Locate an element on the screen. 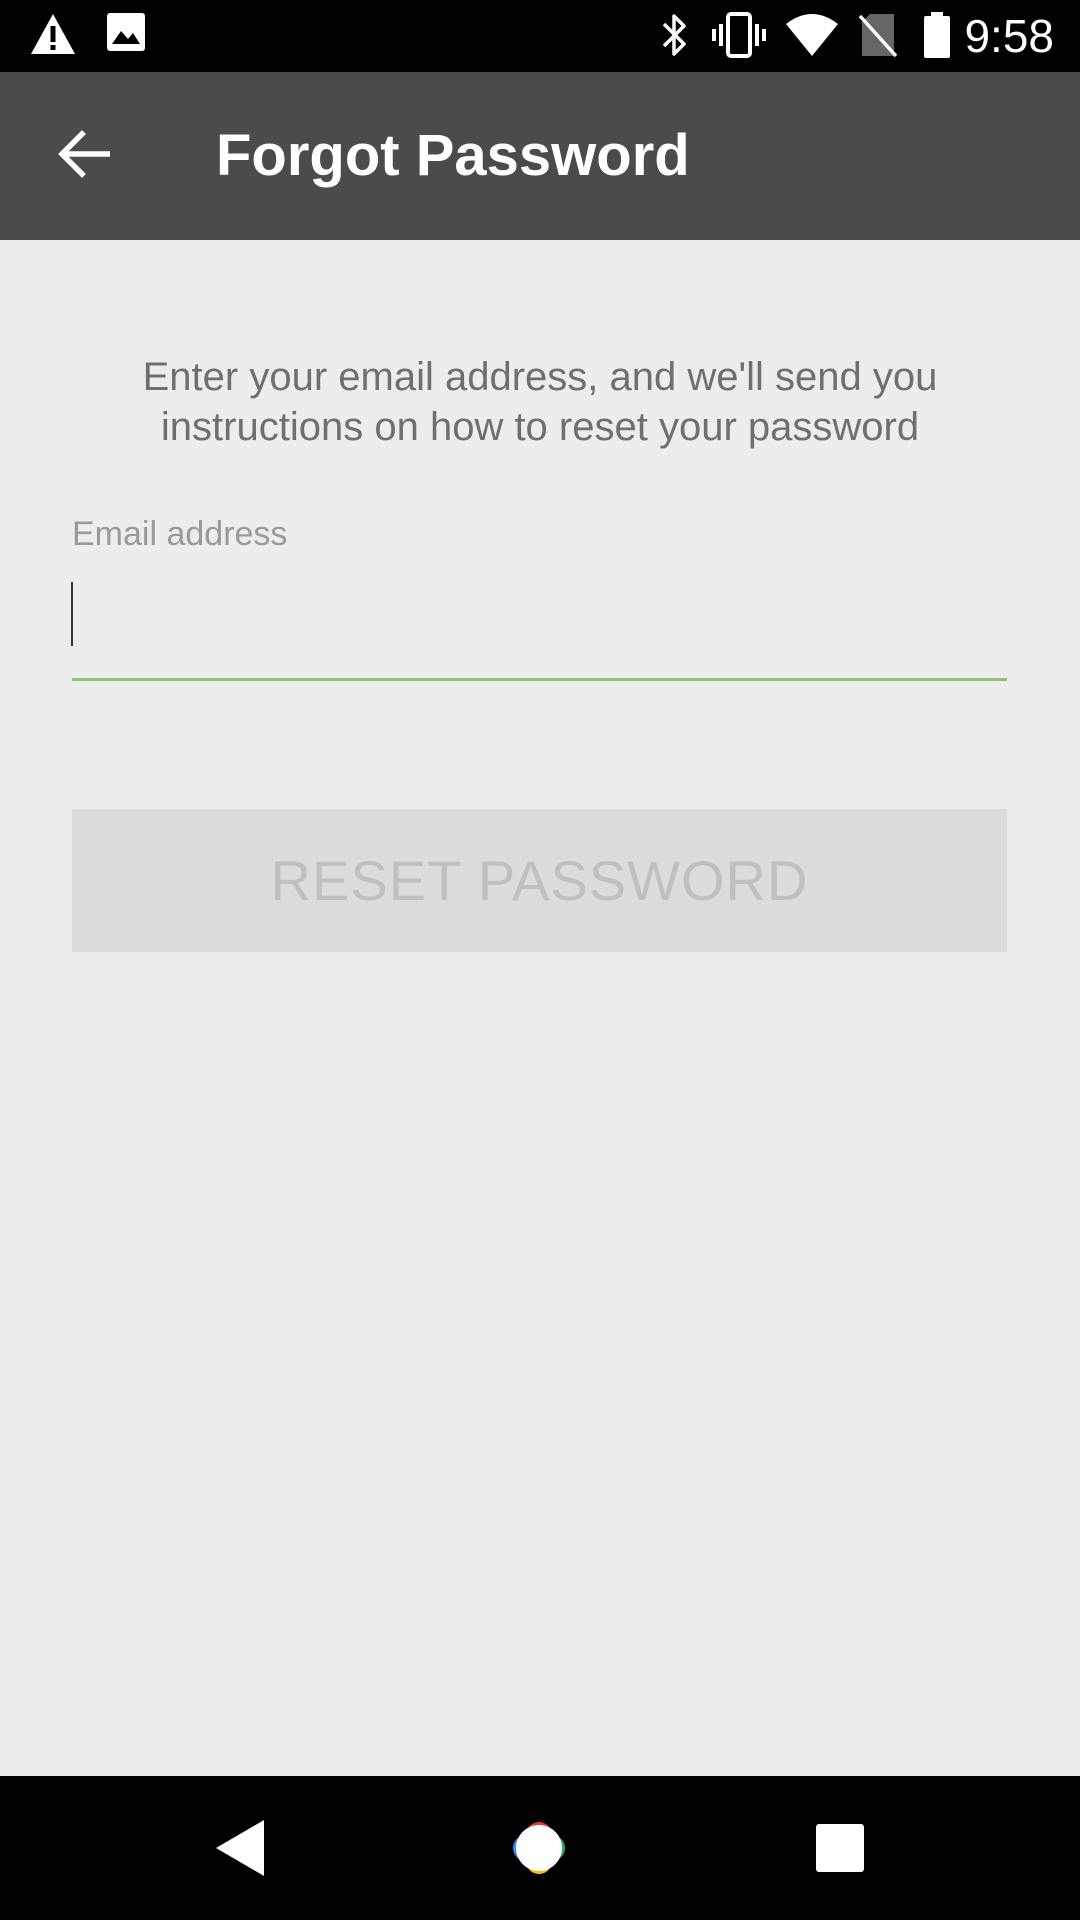 Image resolution: width=1080 pixels, height=1920 pixels. email-field is located at coordinates (539, 625).